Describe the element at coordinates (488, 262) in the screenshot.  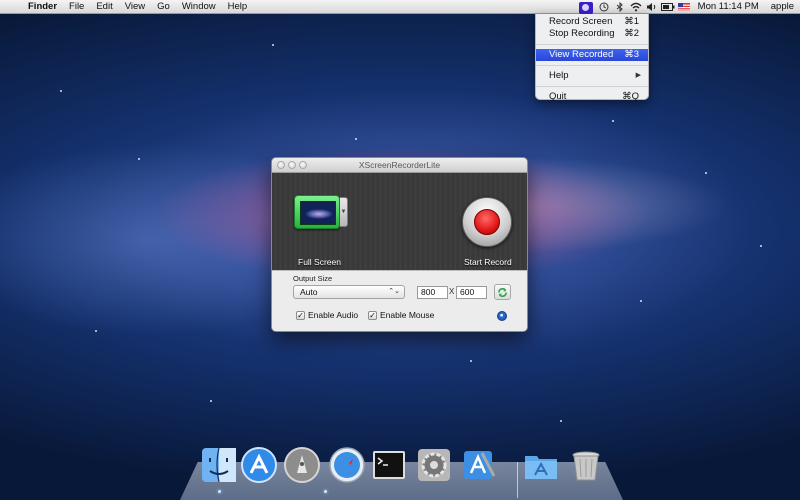
I see `start-record-label: Start Record` at that location.